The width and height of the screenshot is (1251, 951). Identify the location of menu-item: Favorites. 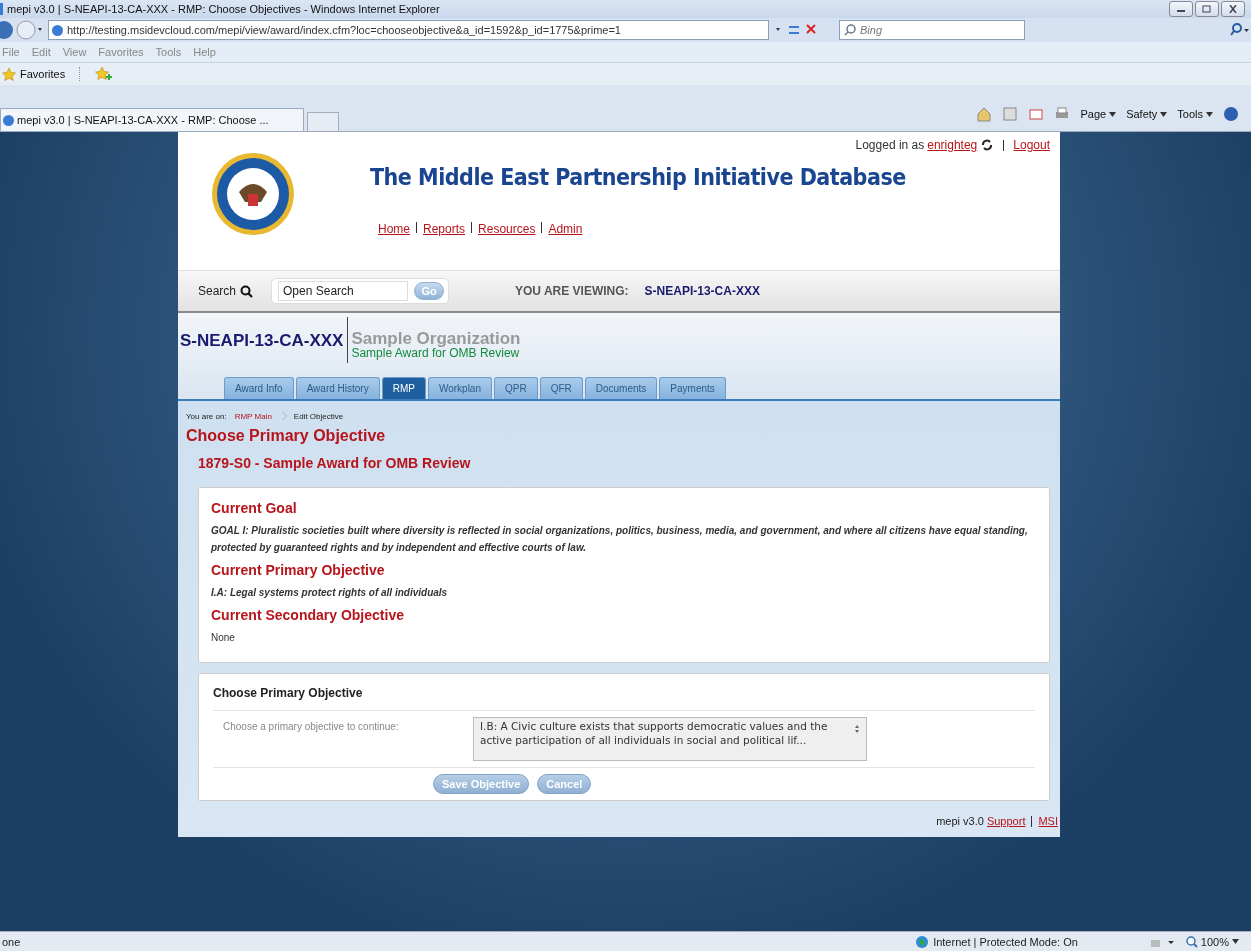
(121, 52).